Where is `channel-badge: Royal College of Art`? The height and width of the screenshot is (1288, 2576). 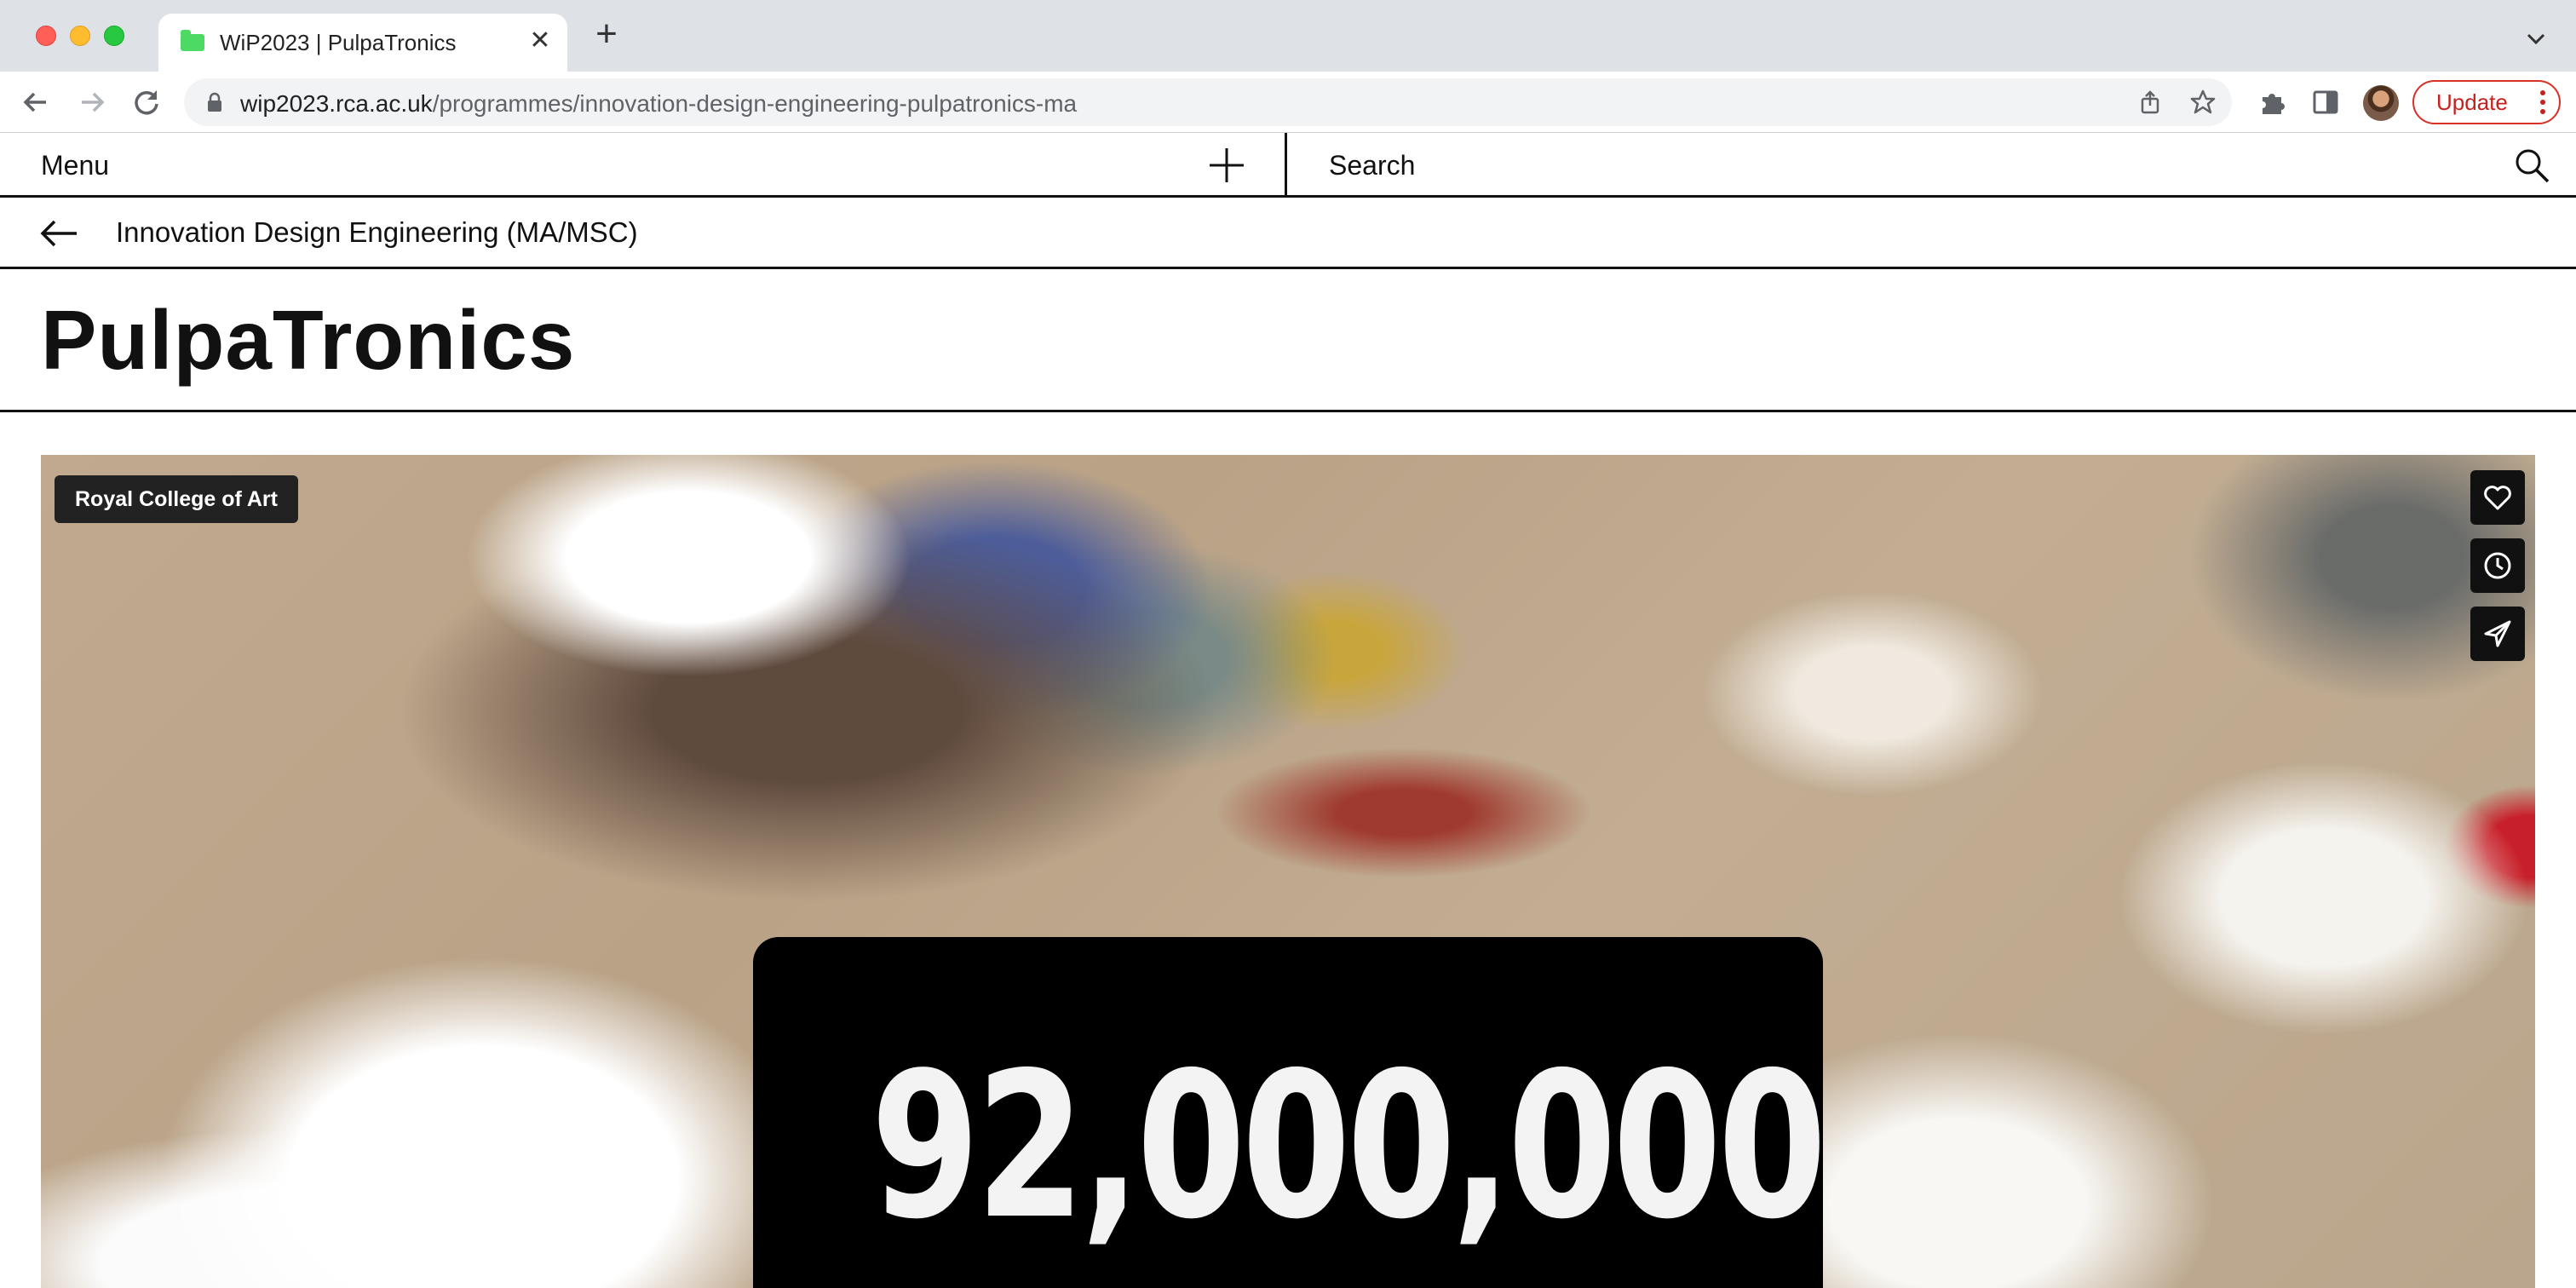
channel-badge: Royal College of Art is located at coordinates (177, 499).